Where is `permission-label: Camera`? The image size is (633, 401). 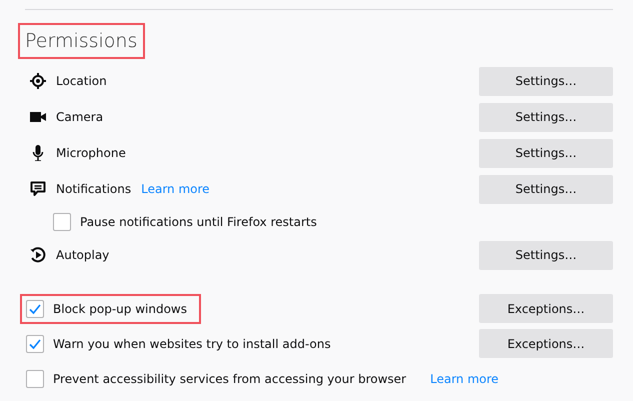
permission-label: Camera is located at coordinates (80, 117).